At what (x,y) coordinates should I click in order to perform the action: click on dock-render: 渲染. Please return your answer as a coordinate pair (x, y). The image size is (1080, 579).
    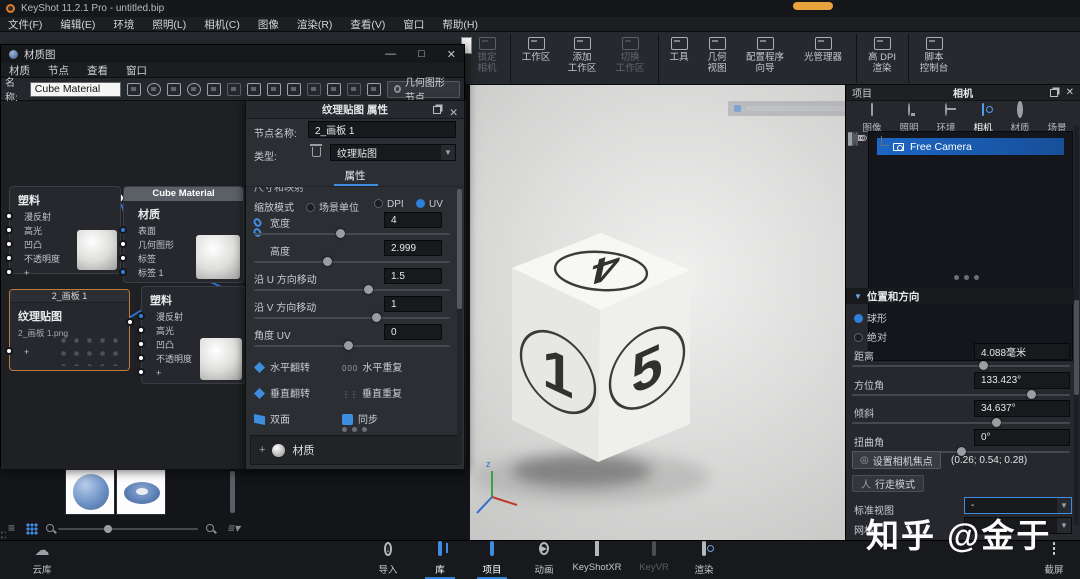
    Looking at the image, I should click on (704, 560).